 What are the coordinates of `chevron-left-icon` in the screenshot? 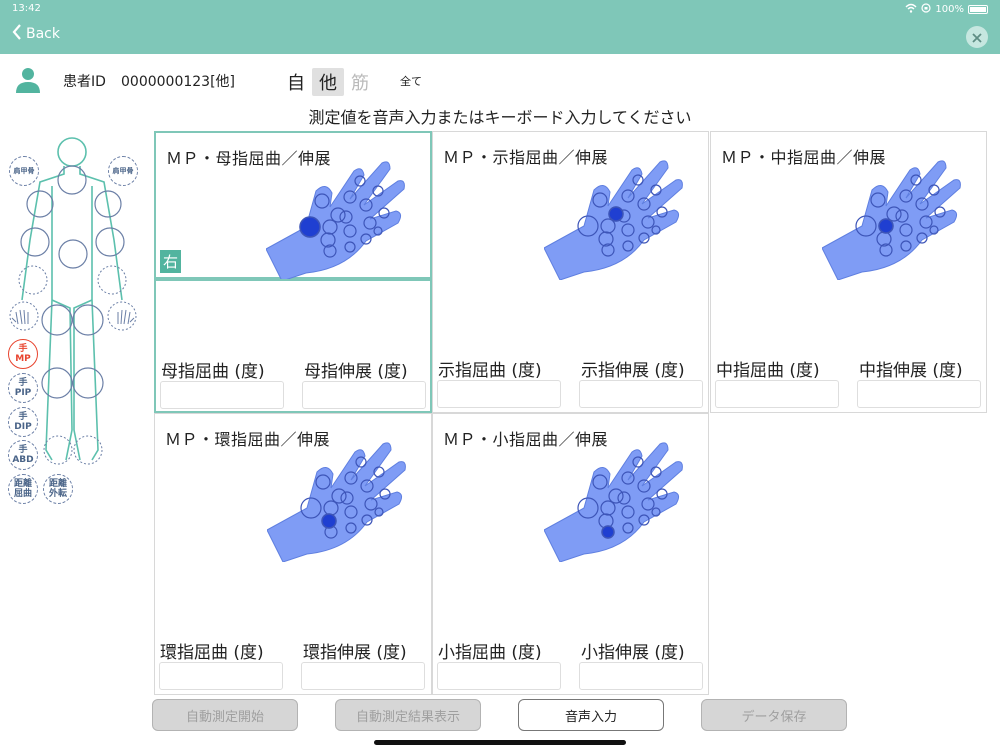 It's located at (17, 34).